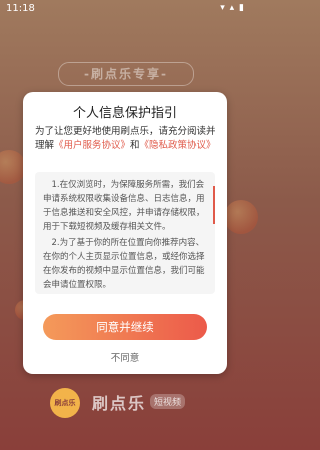 This screenshot has height=450, width=320. I want to click on dialog-title: 个人信息保护指引, so click(124, 113).